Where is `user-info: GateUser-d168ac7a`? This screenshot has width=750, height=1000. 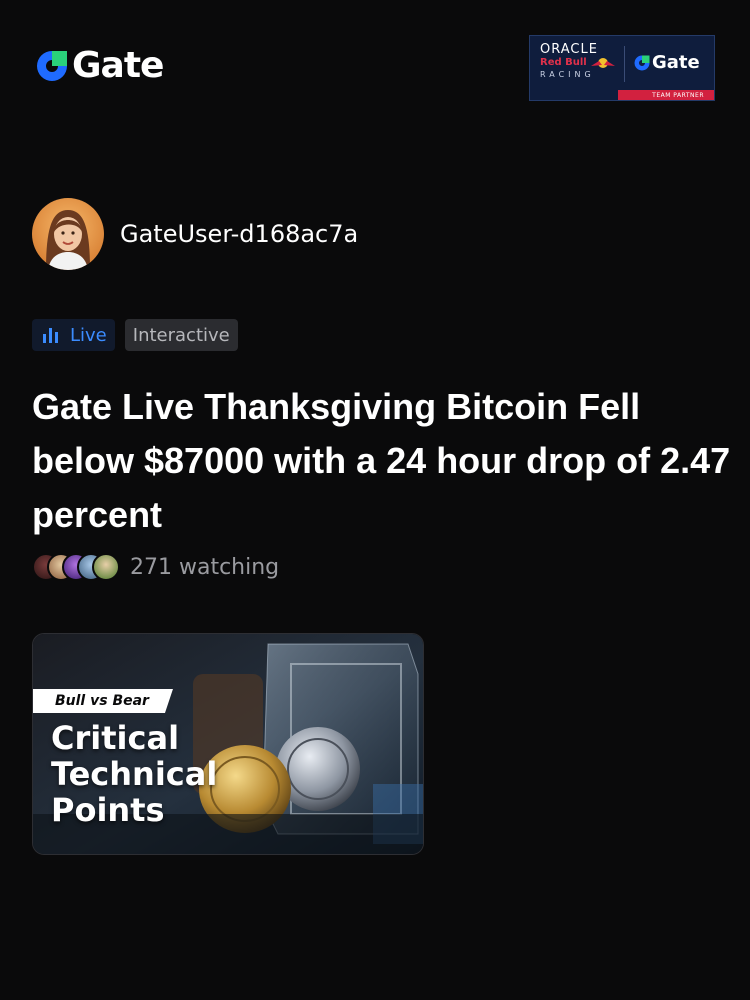
user-info: GateUser-d168ac7a is located at coordinates (195, 234).